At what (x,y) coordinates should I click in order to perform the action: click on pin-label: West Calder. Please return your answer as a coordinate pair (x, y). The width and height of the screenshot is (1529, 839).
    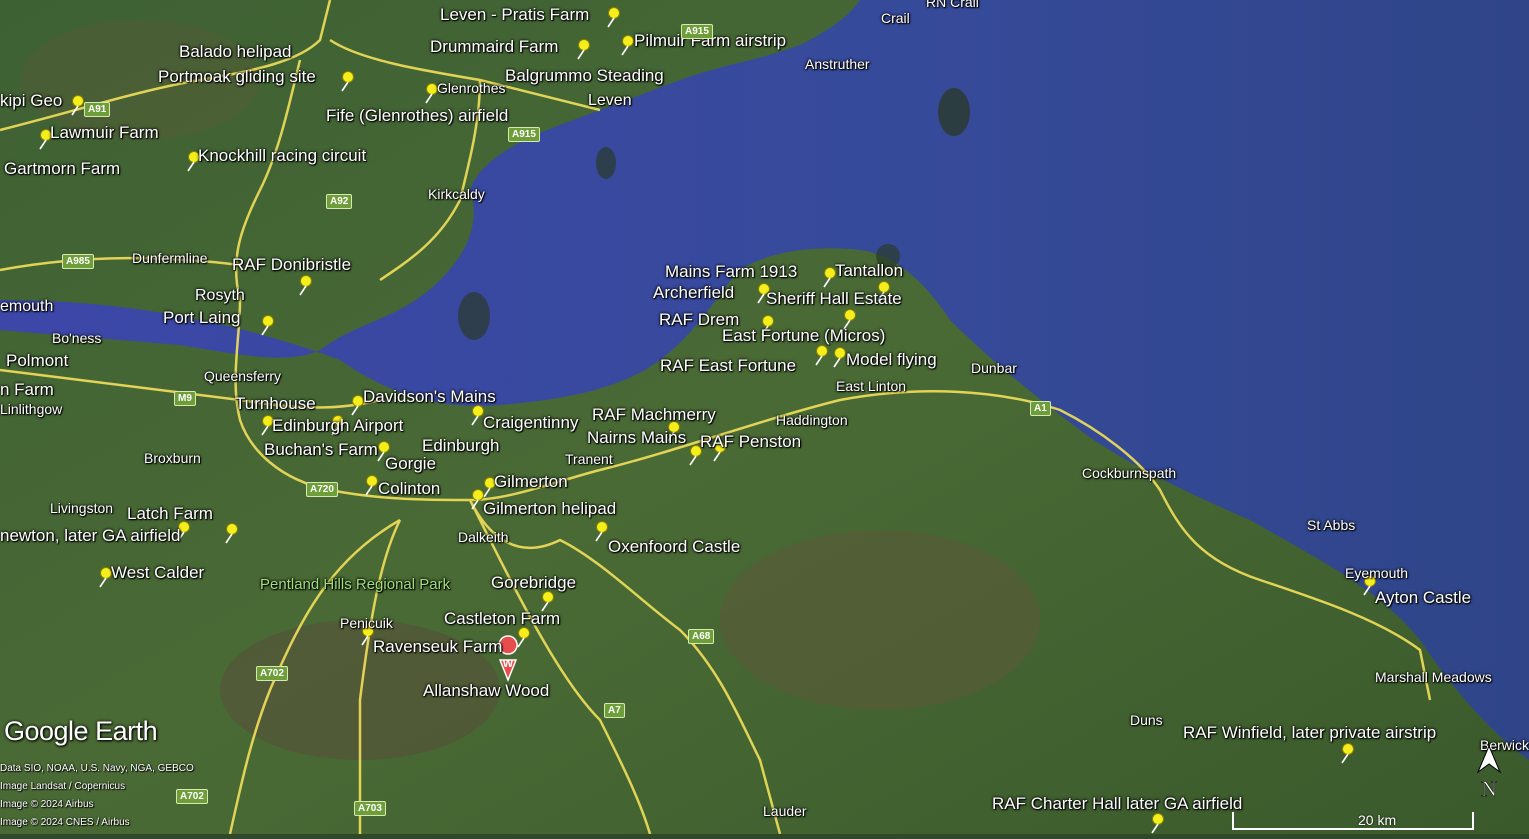
    Looking at the image, I should click on (157, 572).